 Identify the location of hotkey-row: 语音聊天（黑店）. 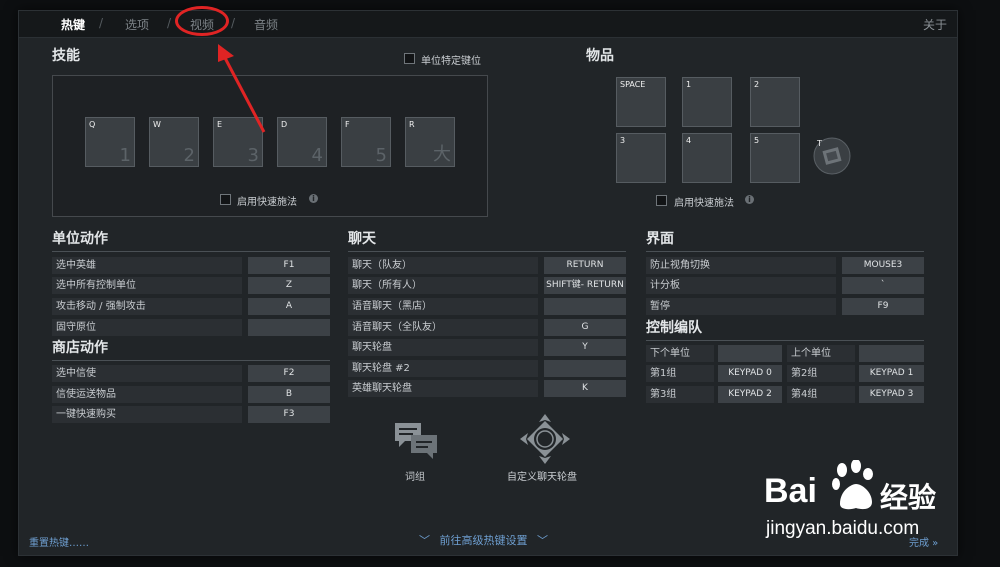
(487, 306).